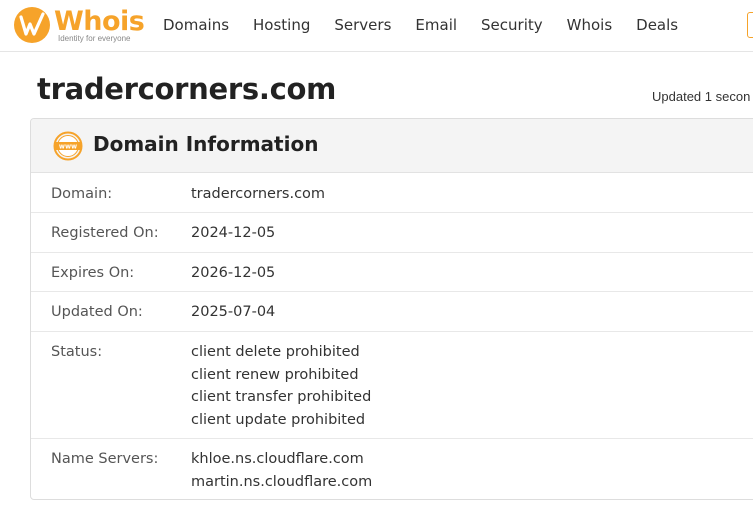 The width and height of the screenshot is (753, 508). Describe the element at coordinates (196, 25) in the screenshot. I see `nav-domains: Domains` at that location.